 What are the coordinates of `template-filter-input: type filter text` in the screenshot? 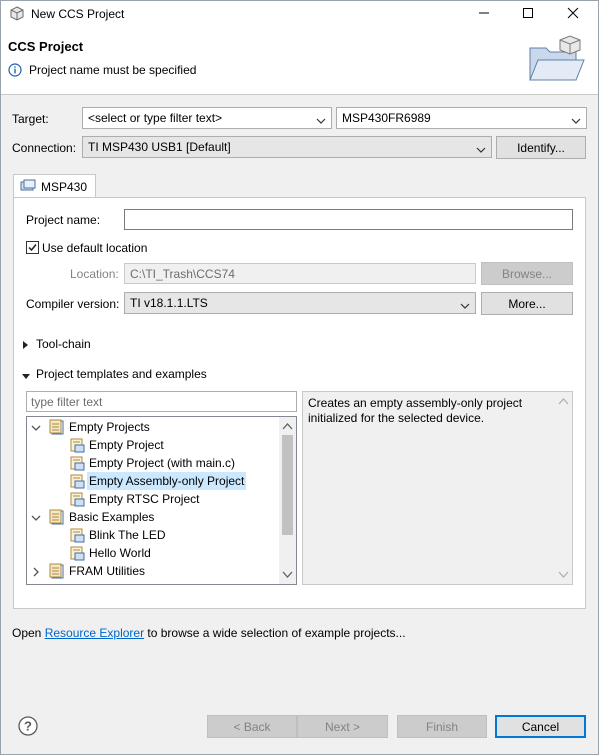 It's located at (161, 401).